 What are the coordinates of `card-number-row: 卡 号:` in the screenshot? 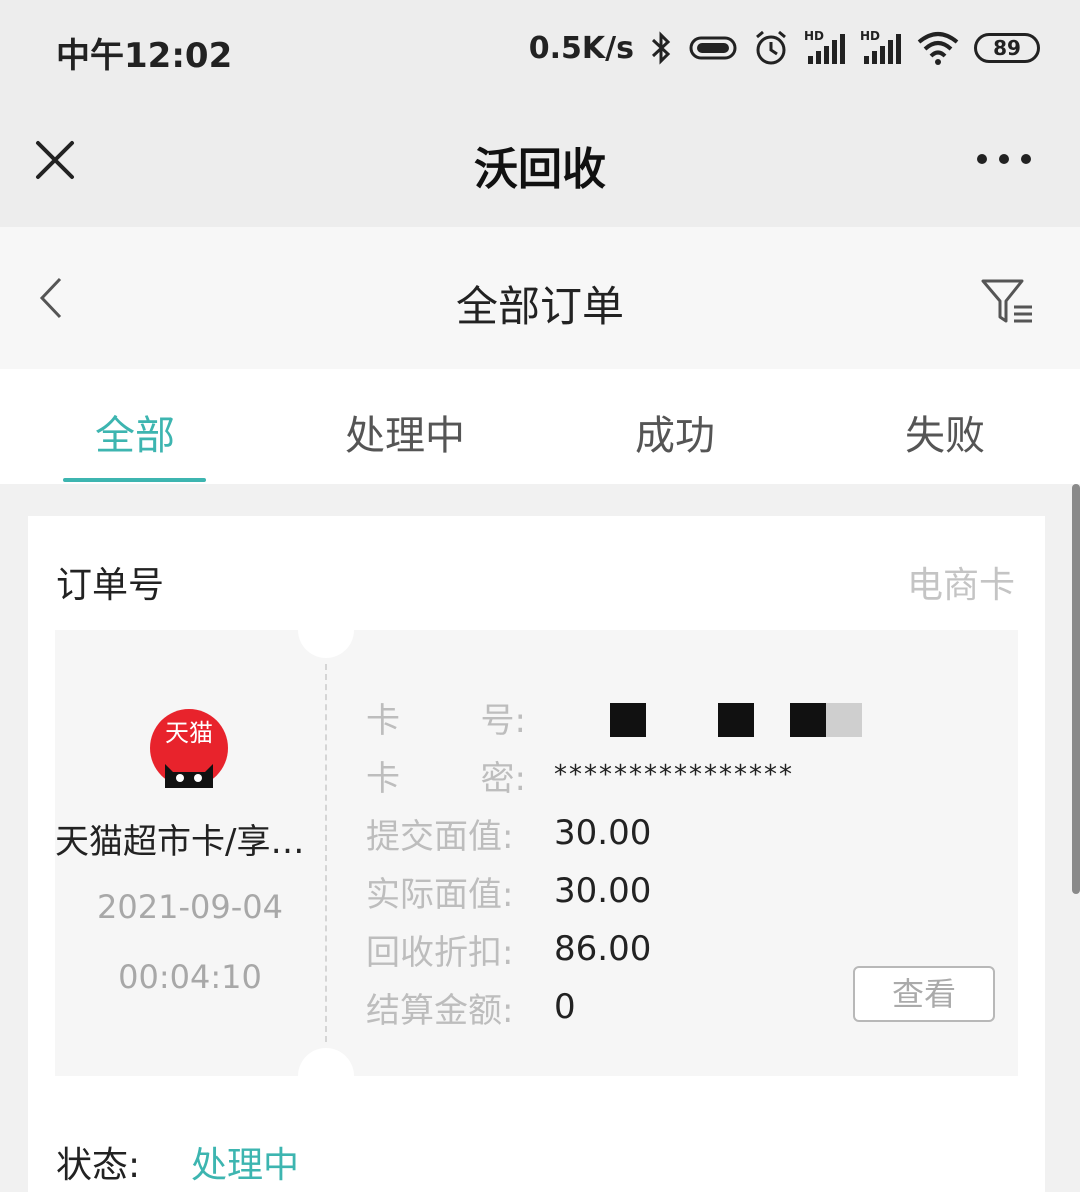 It's located at (670, 717).